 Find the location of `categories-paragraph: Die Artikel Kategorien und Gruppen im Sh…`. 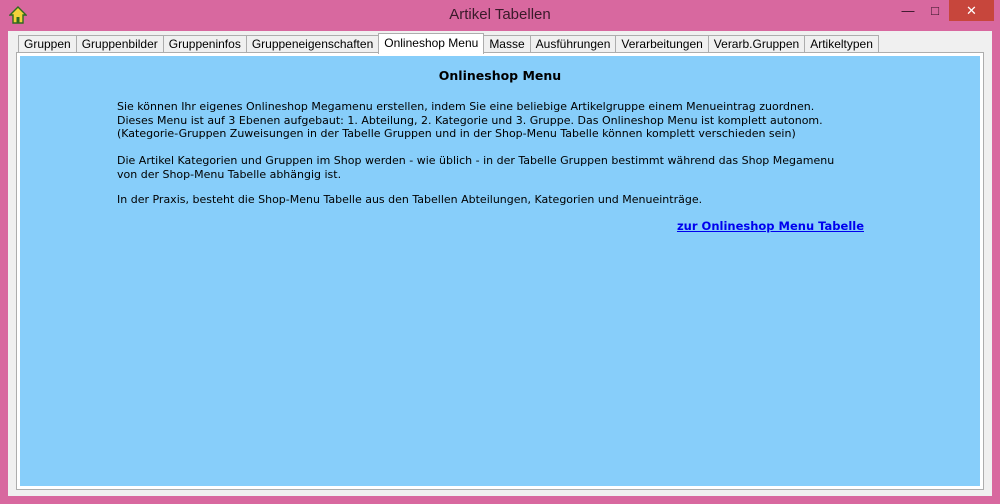

categories-paragraph: Die Artikel Kategorien und Gruppen im Sh… is located at coordinates (497, 167).